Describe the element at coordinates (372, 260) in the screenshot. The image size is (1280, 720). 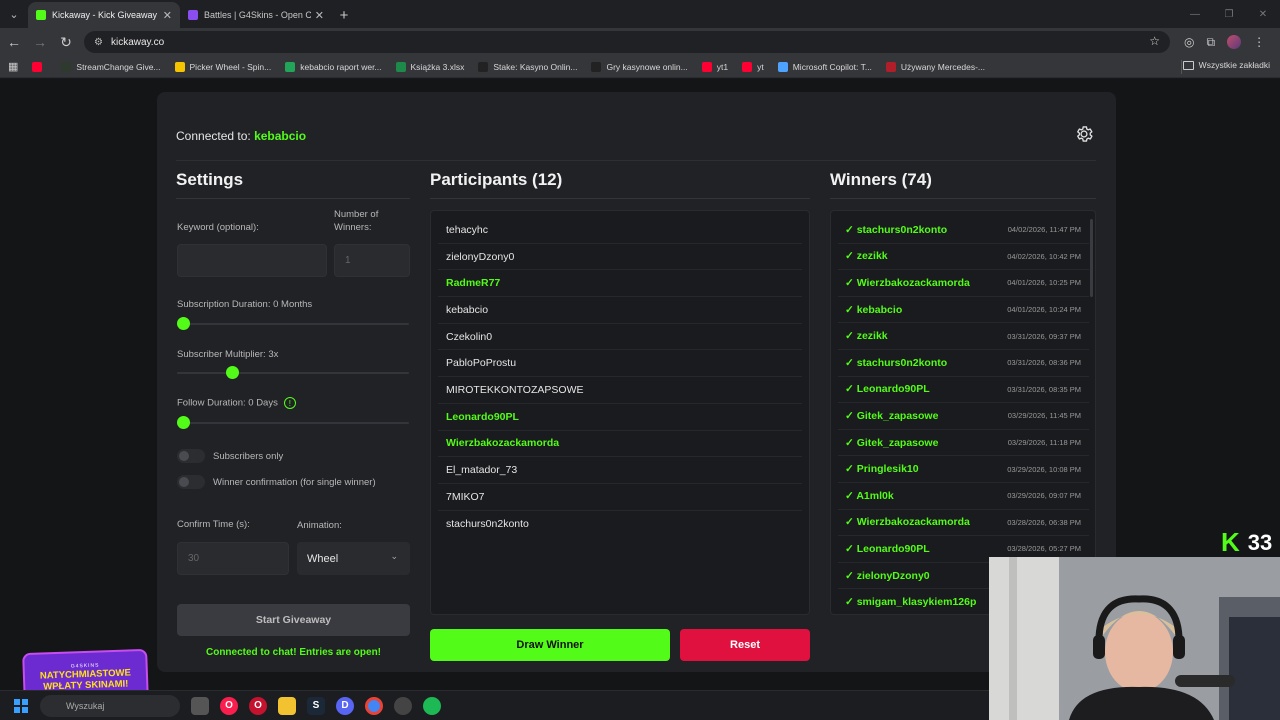
I see `number-of-winners-input: 1` at that location.